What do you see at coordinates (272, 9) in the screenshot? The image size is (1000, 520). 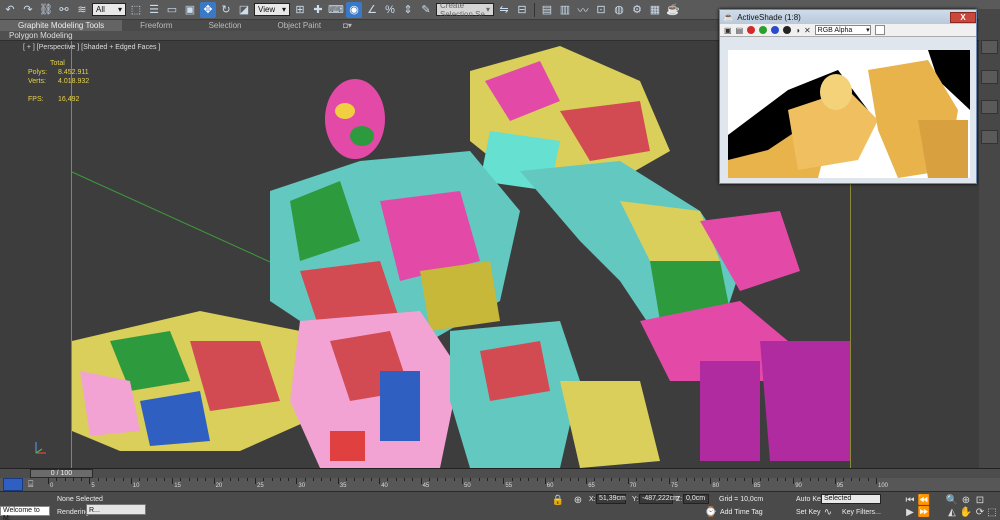 I see `reference-coordinate-dropdown: View ▾` at bounding box center [272, 9].